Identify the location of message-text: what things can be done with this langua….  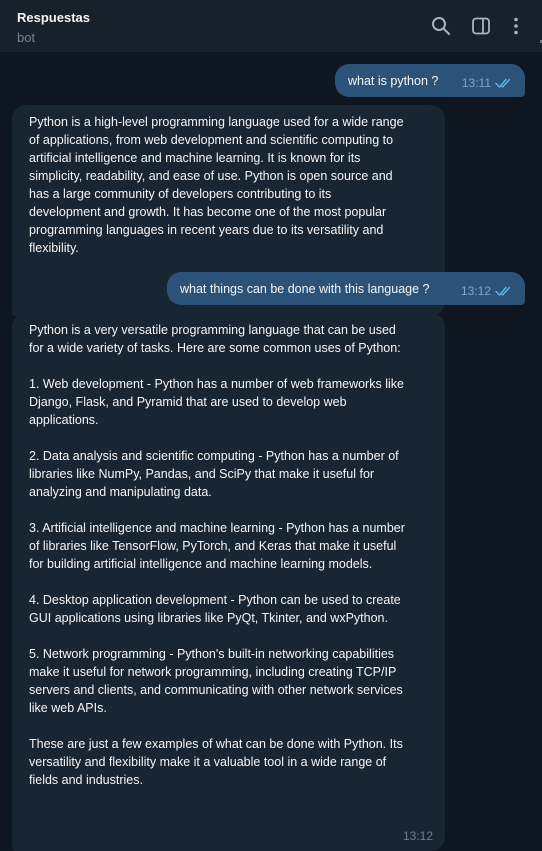
(305, 289).